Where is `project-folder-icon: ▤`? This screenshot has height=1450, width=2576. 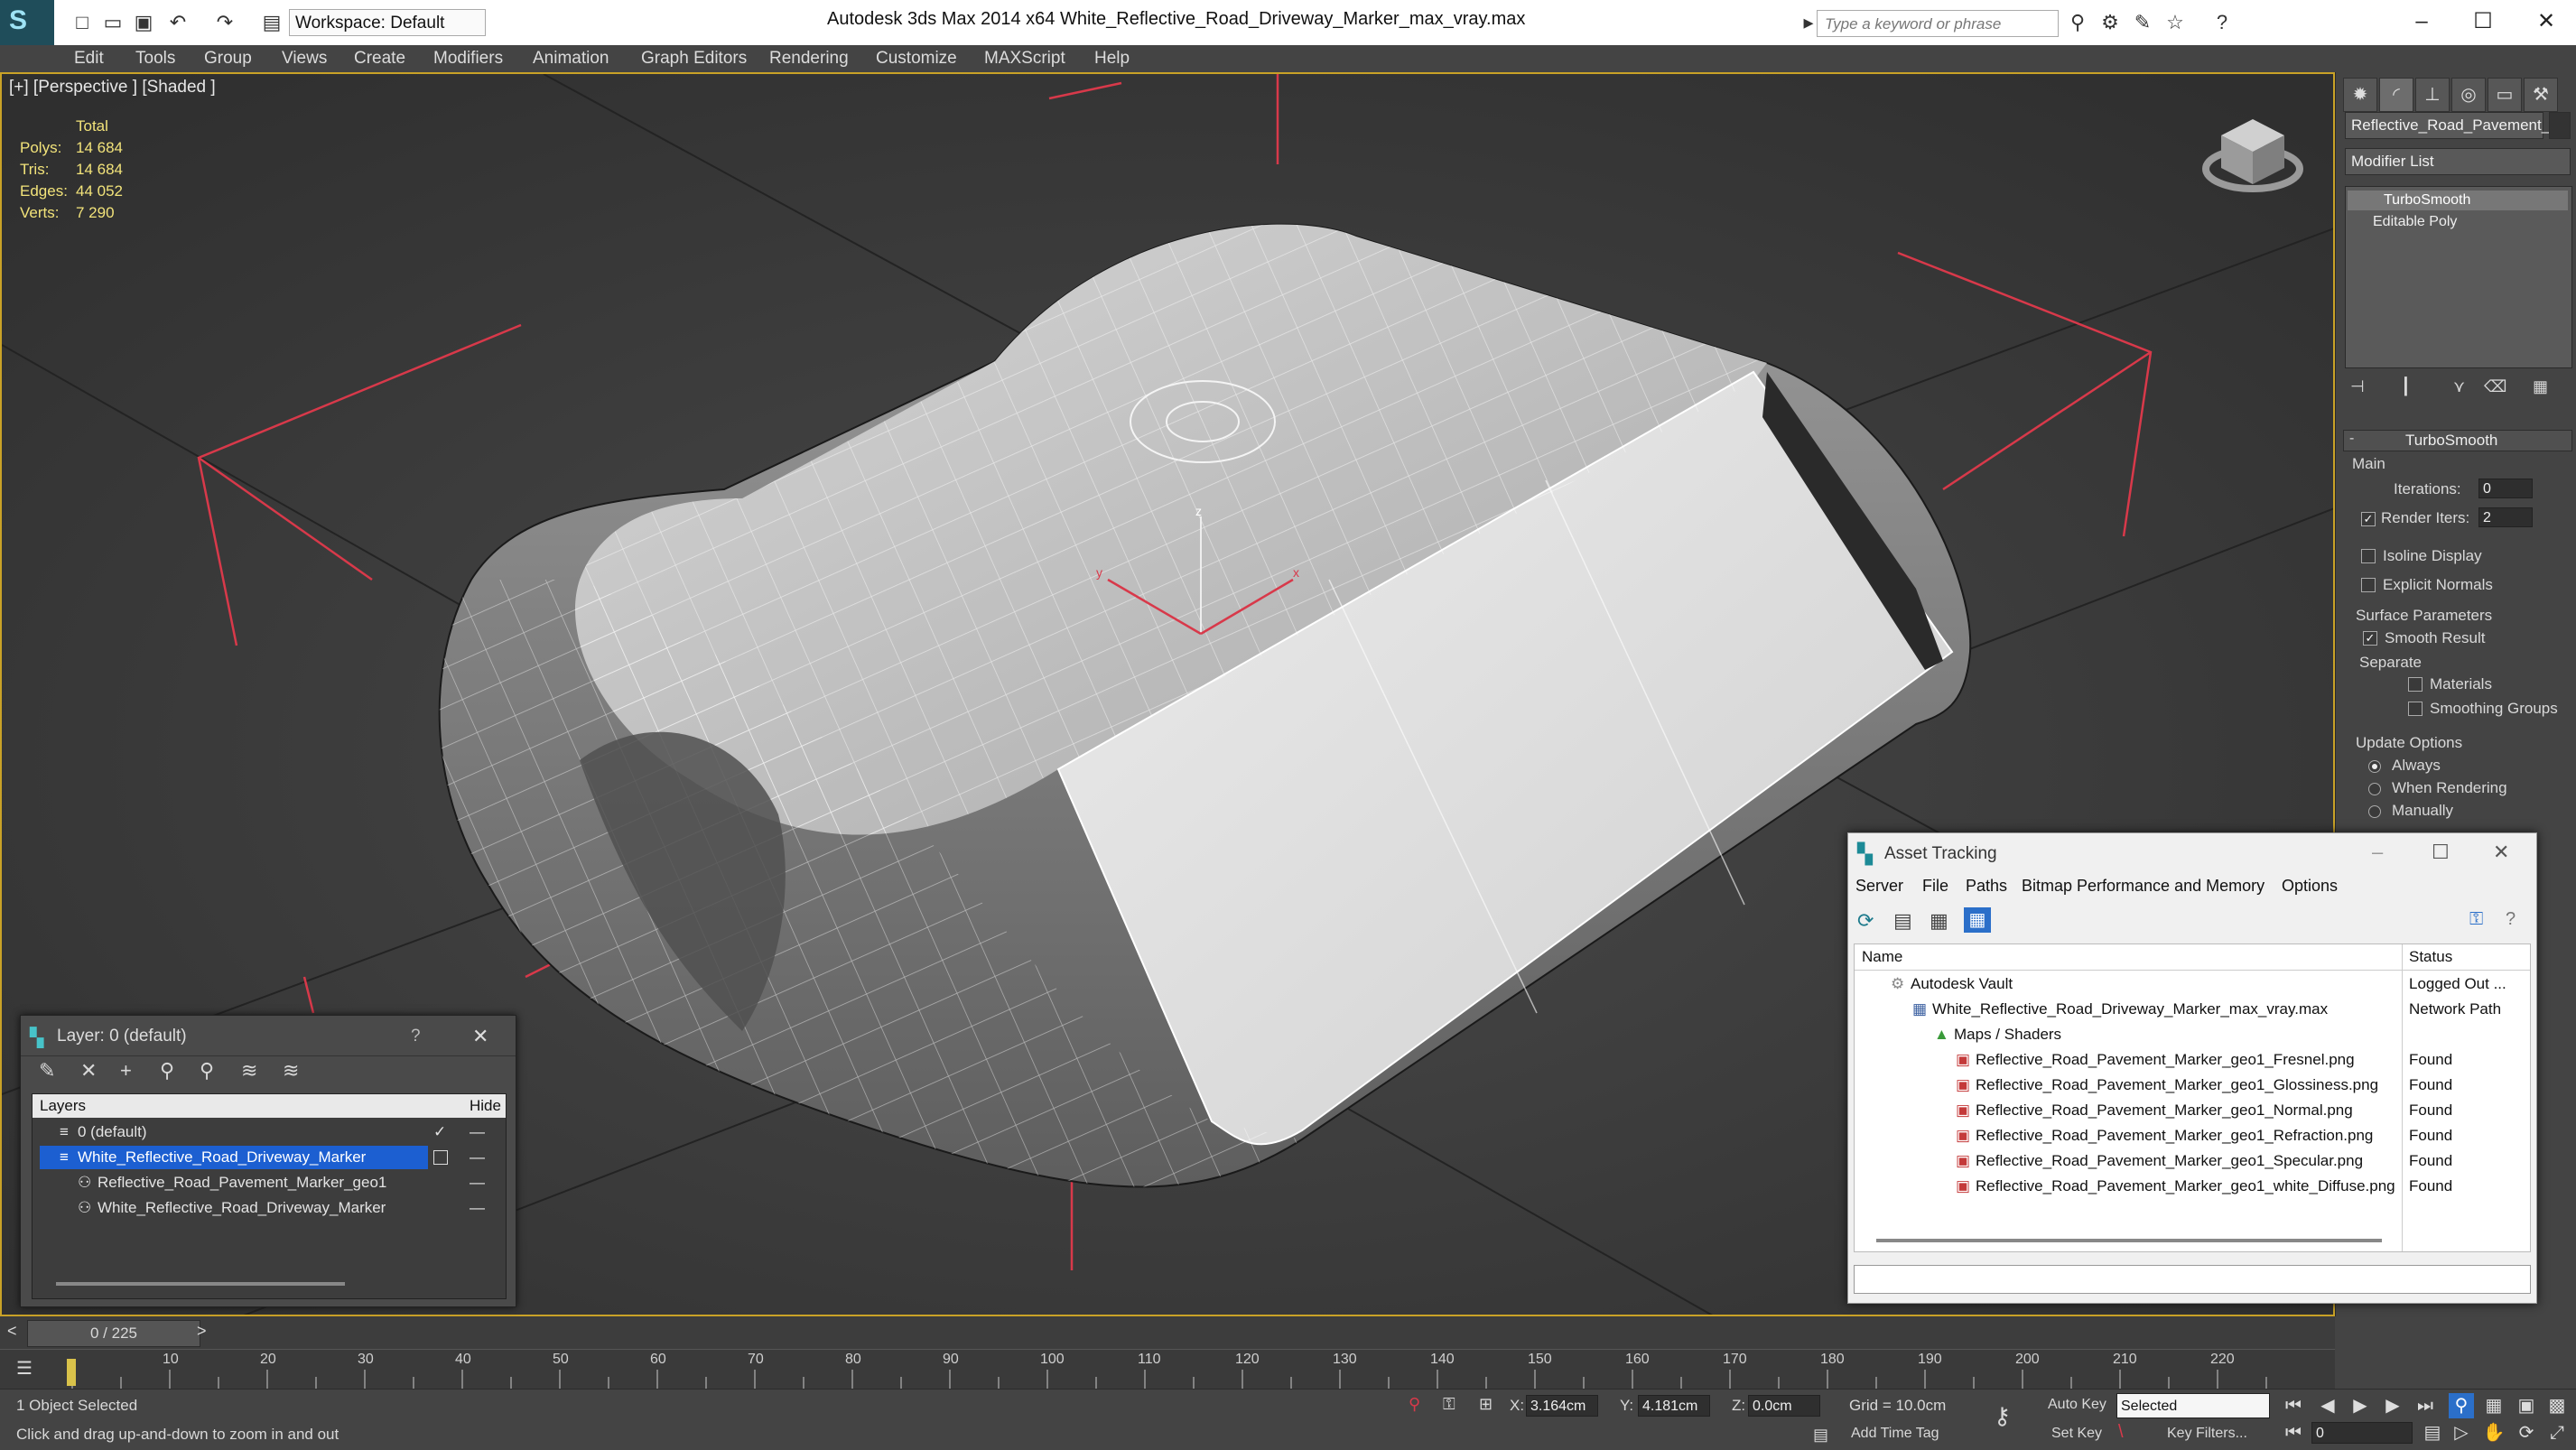
project-folder-icon: ▤ is located at coordinates (272, 22).